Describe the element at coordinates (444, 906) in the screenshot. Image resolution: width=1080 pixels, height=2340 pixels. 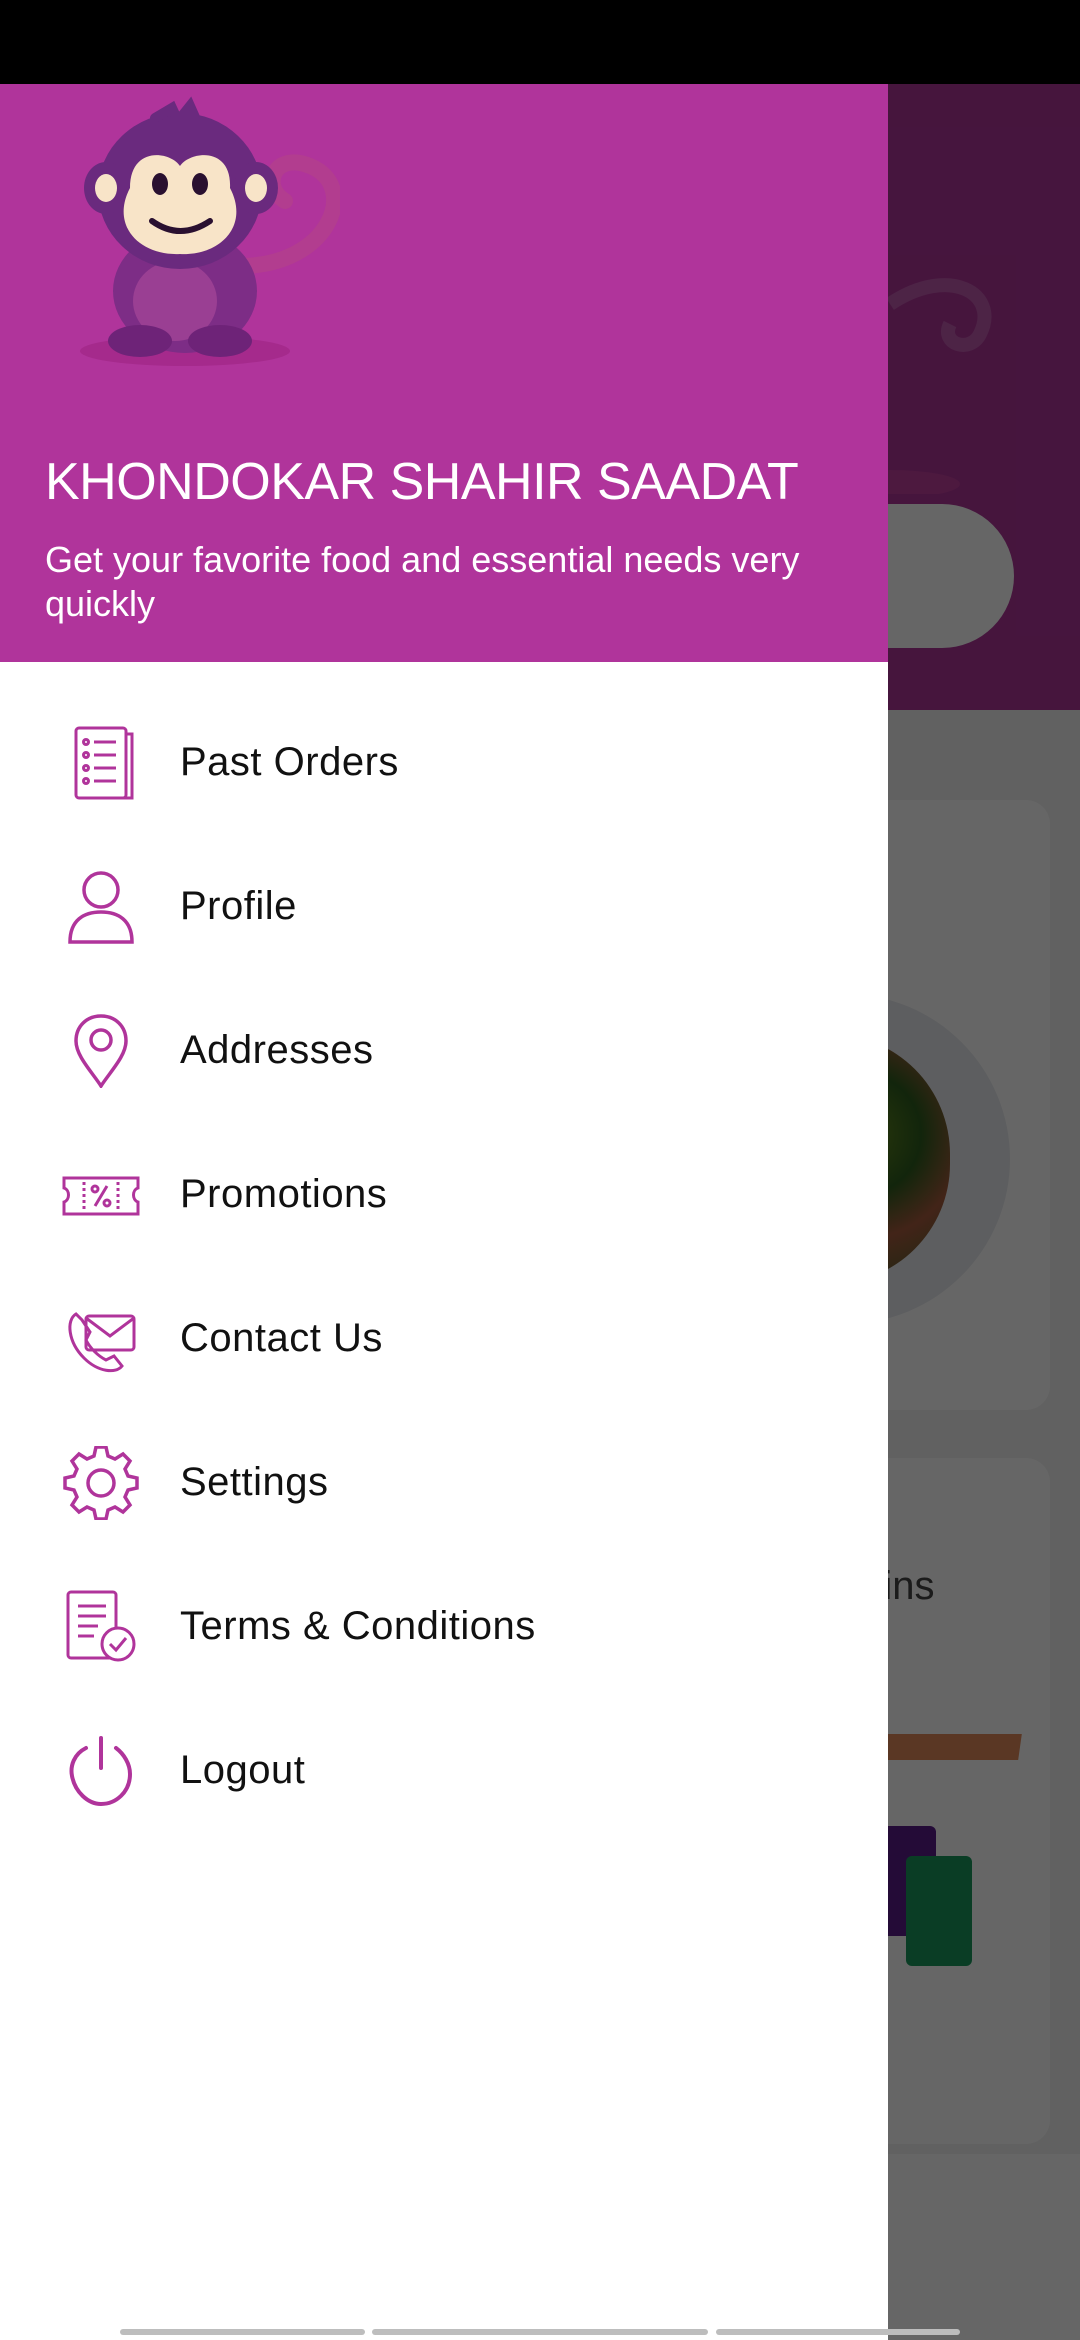
I see `menu-item-profile: Profile` at that location.